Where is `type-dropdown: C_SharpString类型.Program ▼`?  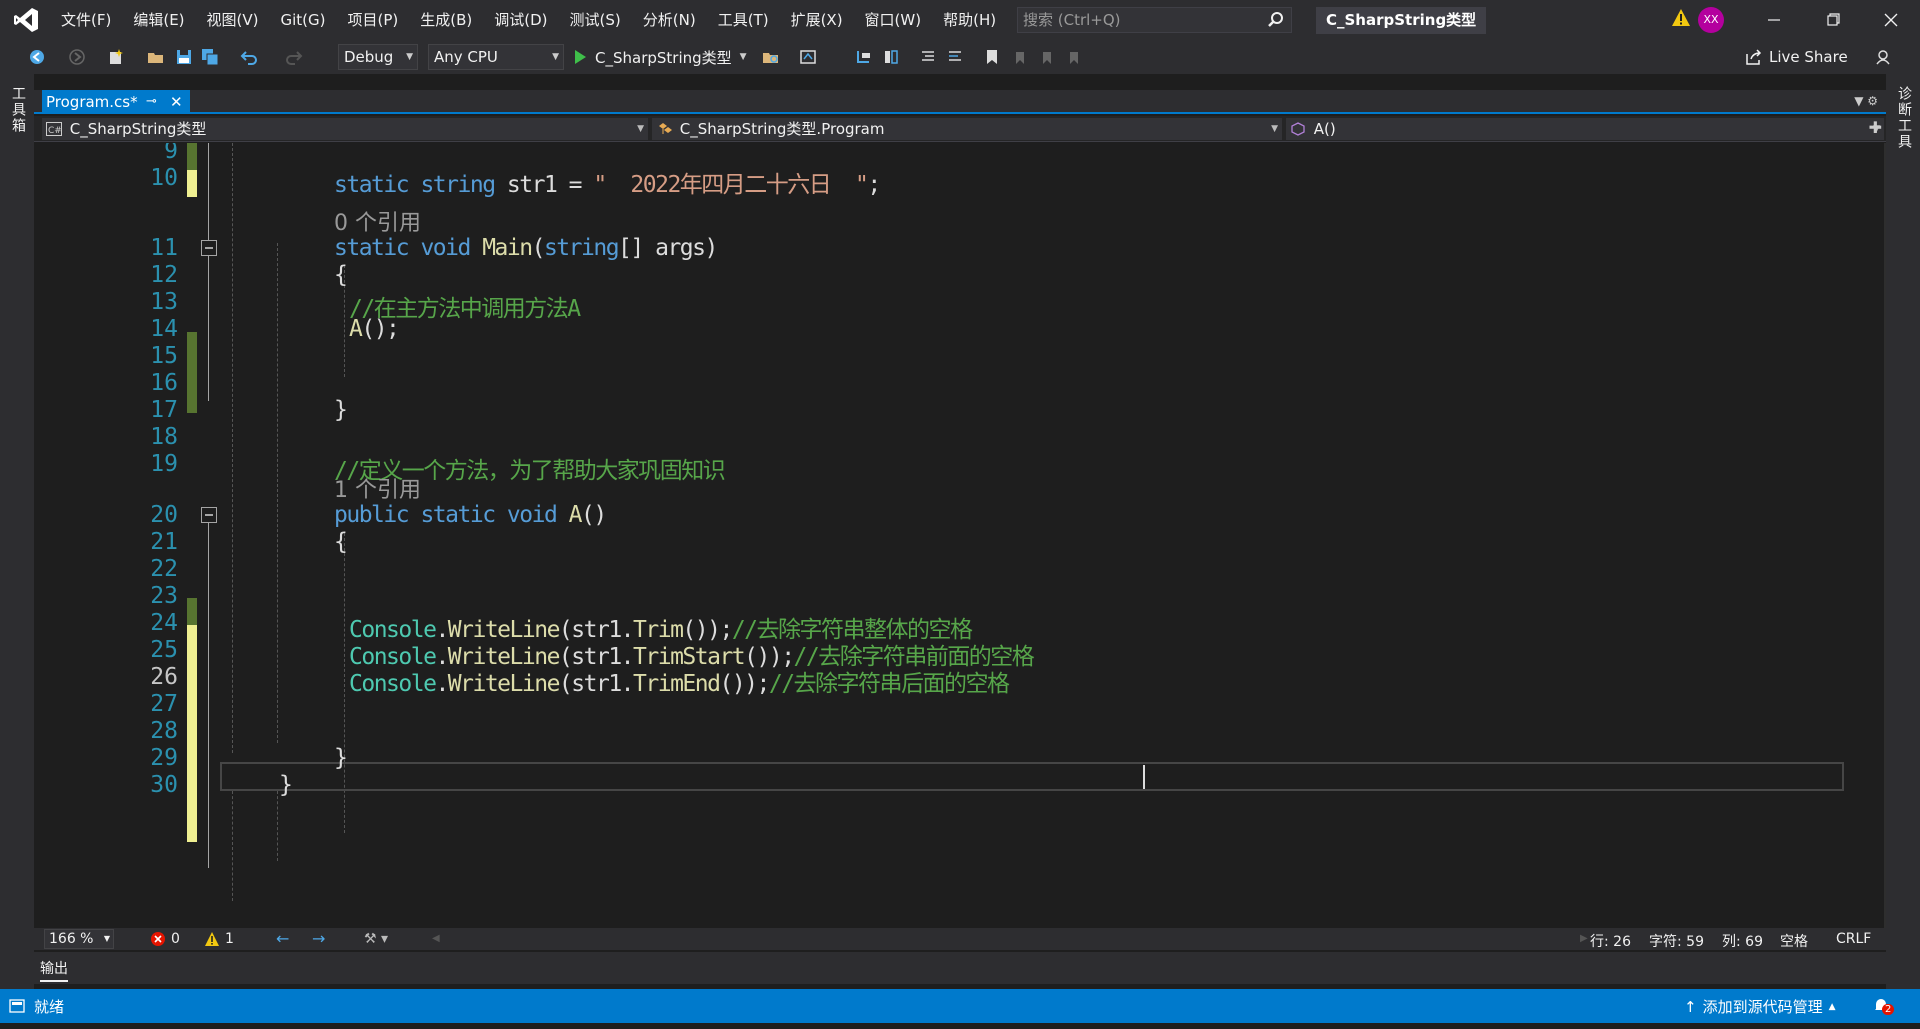 type-dropdown: C_SharpString类型.Program ▼ is located at coordinates (967, 129).